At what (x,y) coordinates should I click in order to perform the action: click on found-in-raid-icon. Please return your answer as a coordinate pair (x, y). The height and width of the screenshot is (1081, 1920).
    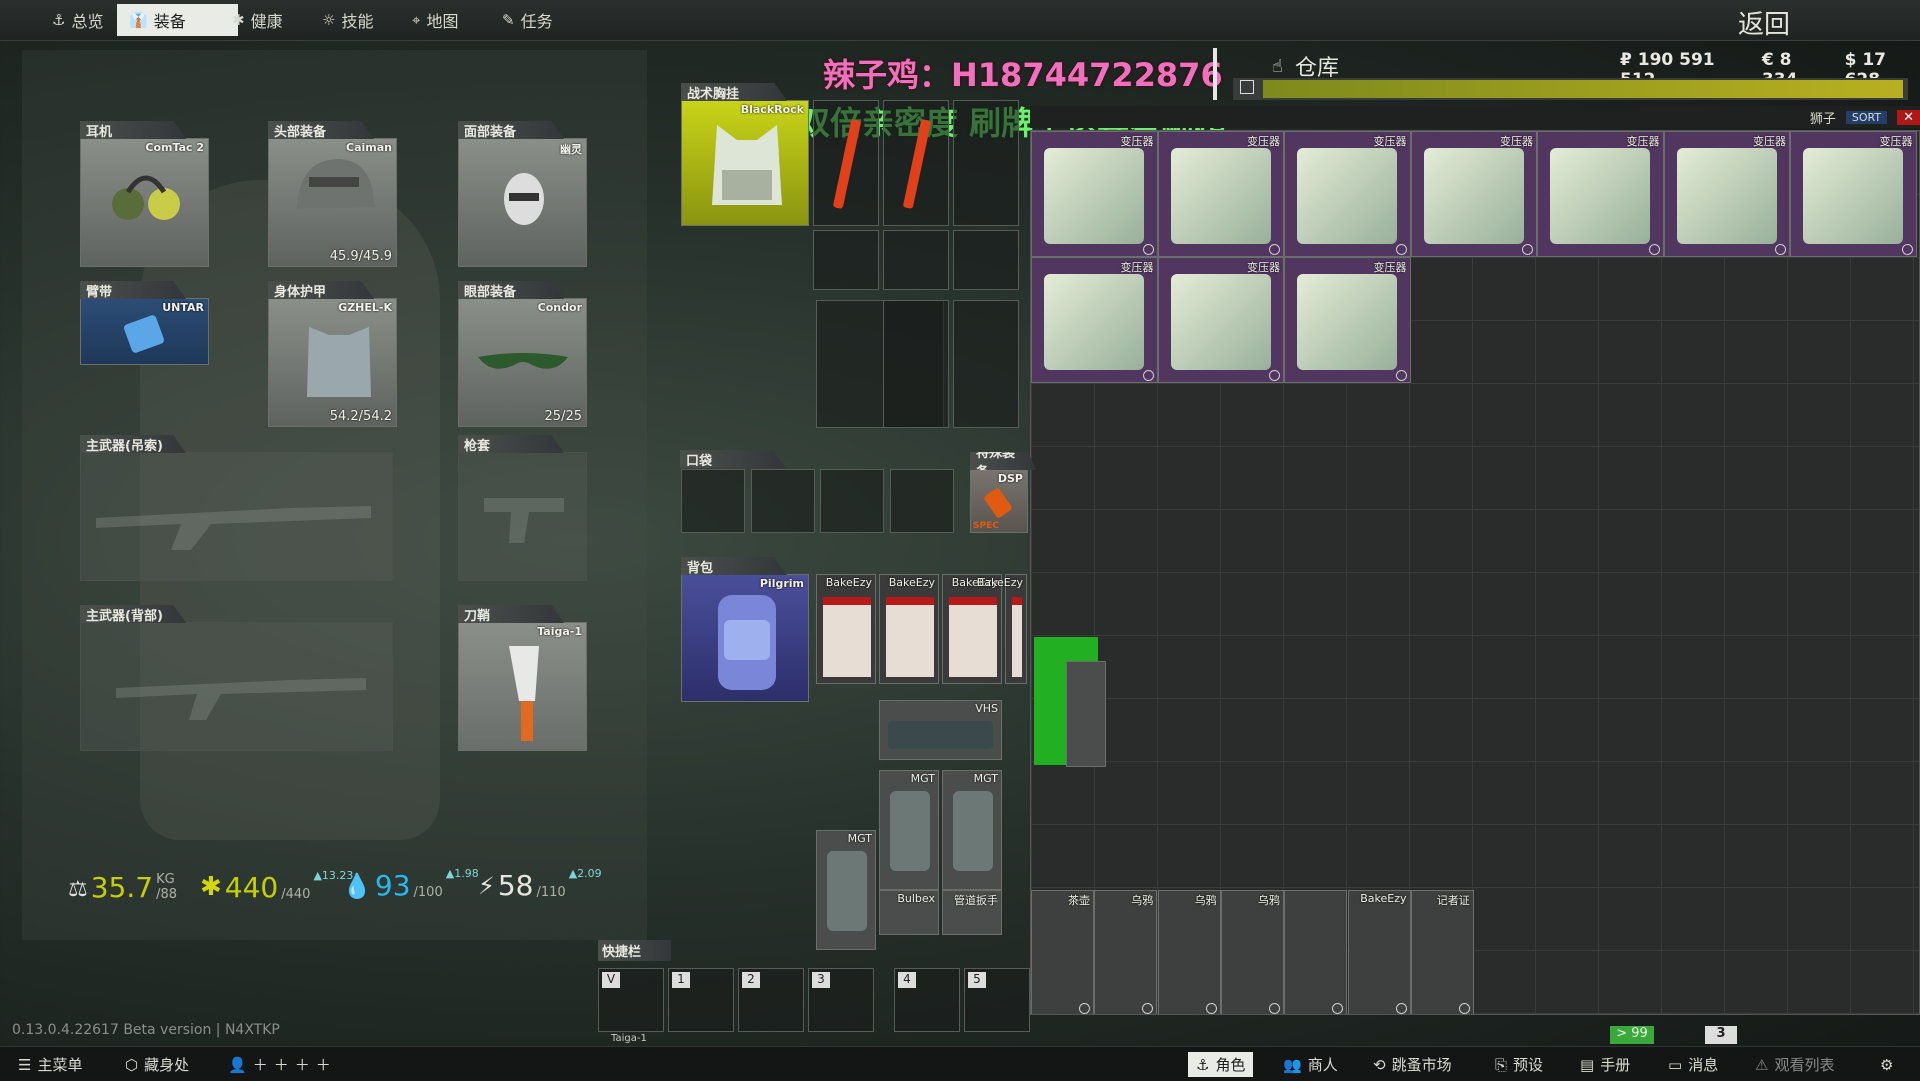
    Looking at the image, I should click on (1464, 1008).